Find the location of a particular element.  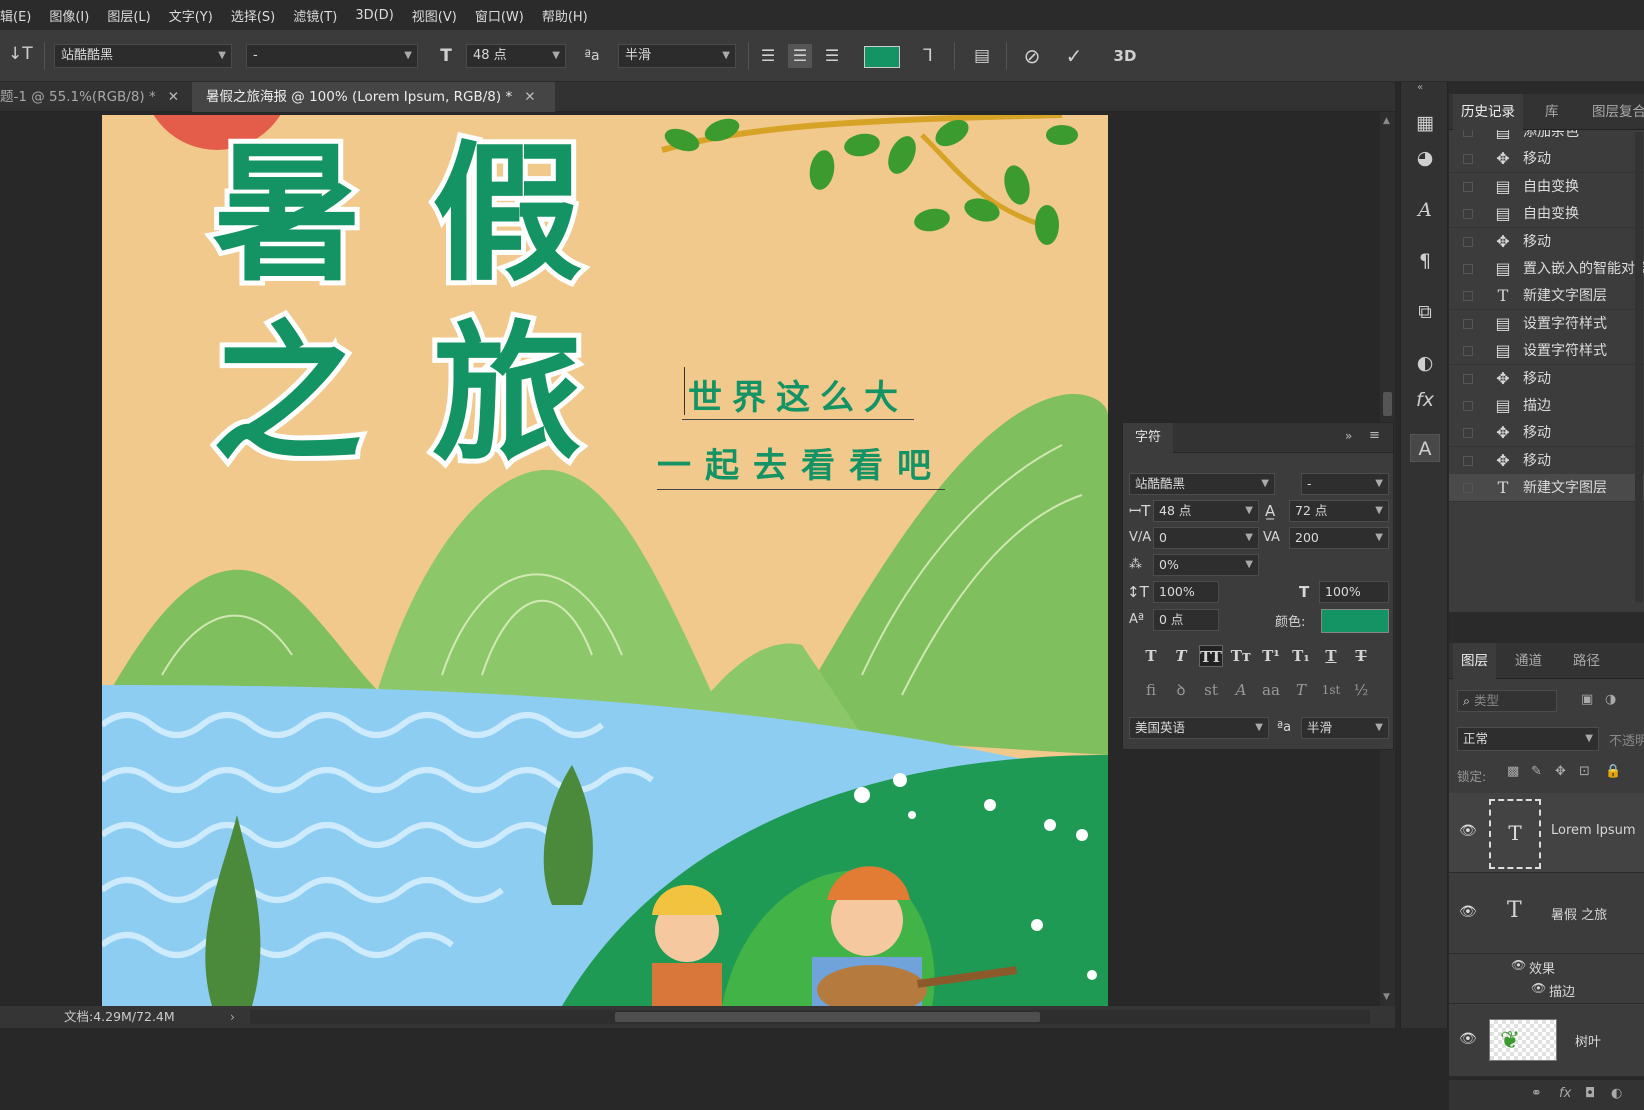

horizontal-scrollbar is located at coordinates (810, 1017).